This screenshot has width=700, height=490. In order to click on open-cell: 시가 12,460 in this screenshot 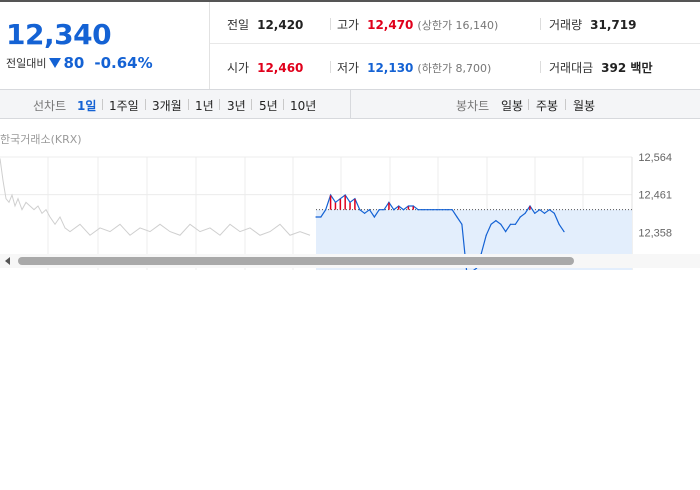, I will do `click(265, 67)`.